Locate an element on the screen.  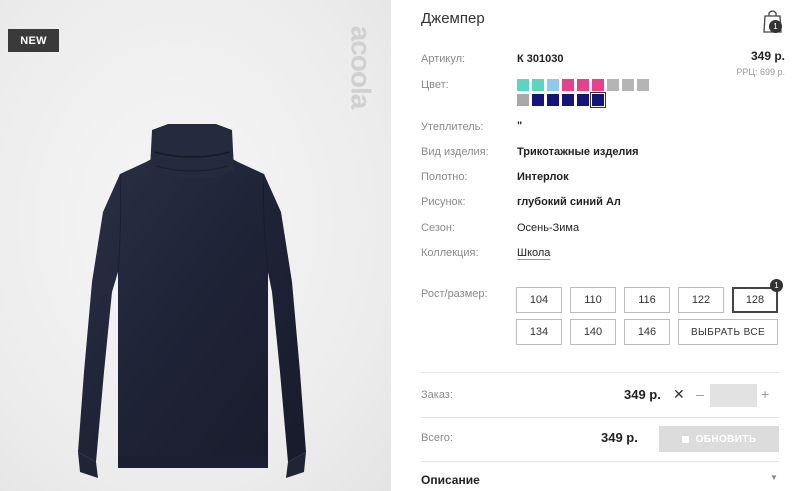
qty-minus-button: – is located at coordinates (700, 394).